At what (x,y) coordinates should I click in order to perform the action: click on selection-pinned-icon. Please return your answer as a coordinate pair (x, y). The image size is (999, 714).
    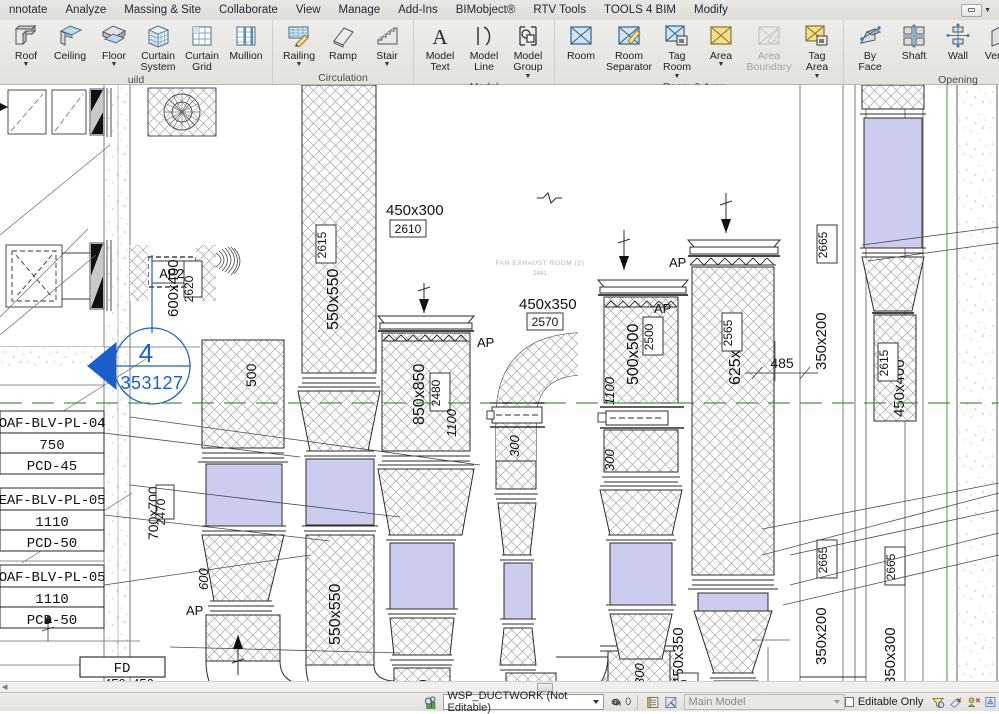
    Looking at the image, I should click on (974, 702).